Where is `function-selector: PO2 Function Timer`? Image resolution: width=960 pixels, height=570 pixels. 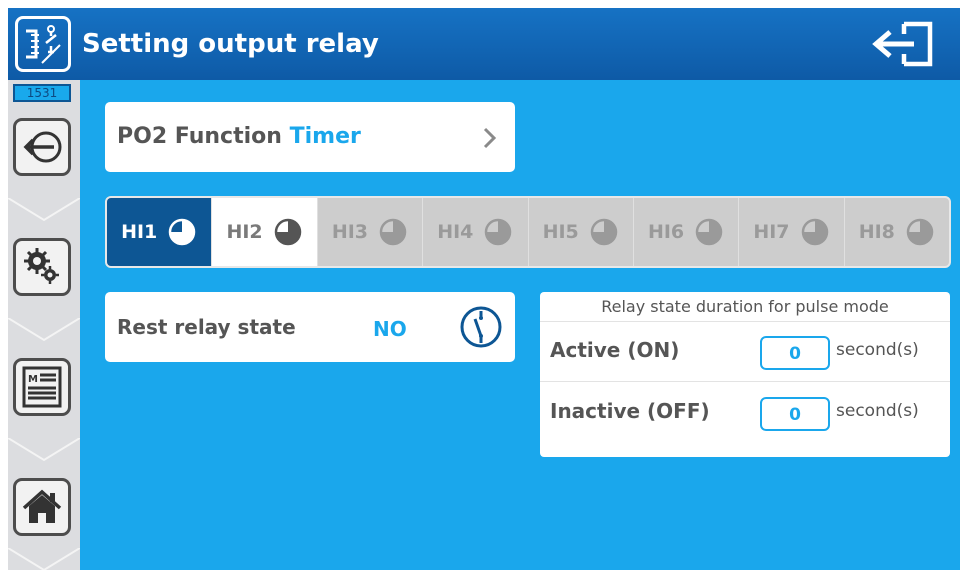
function-selector: PO2 Function Timer is located at coordinates (310, 137).